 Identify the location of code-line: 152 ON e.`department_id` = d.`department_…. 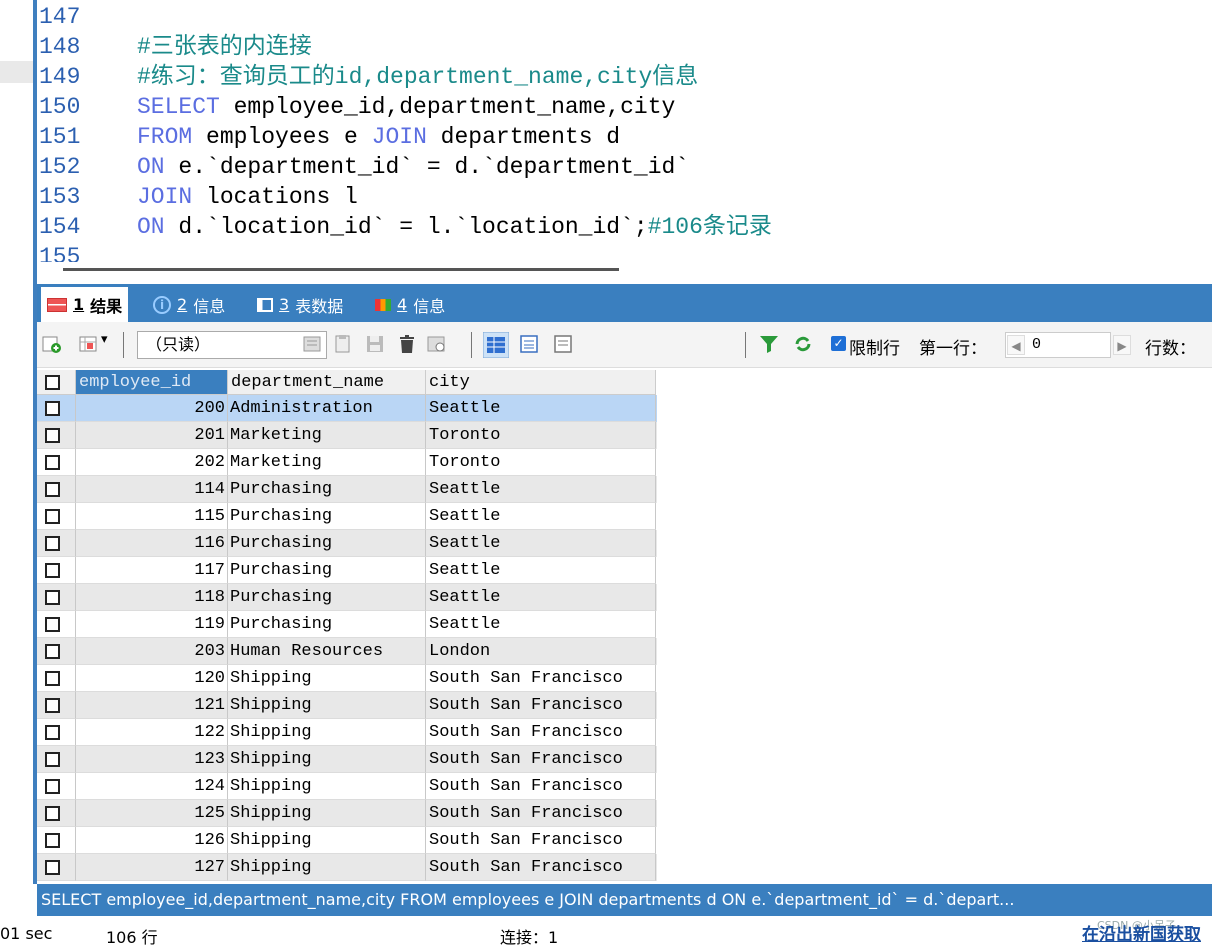
(624, 167).